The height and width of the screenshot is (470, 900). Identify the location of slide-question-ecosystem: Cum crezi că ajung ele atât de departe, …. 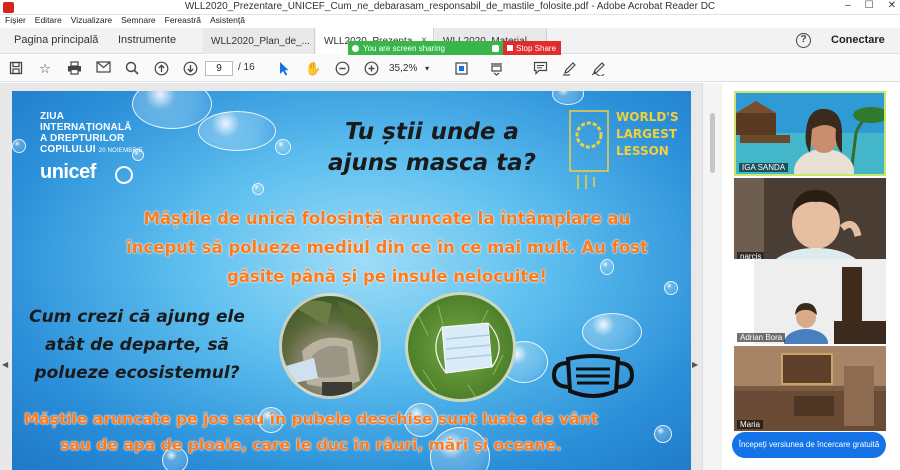
(137, 345).